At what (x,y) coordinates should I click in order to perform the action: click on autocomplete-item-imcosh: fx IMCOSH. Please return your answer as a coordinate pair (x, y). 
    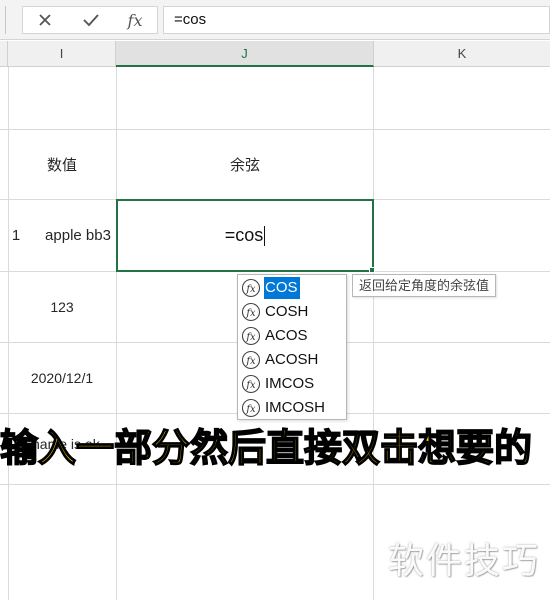
    Looking at the image, I should click on (293, 408).